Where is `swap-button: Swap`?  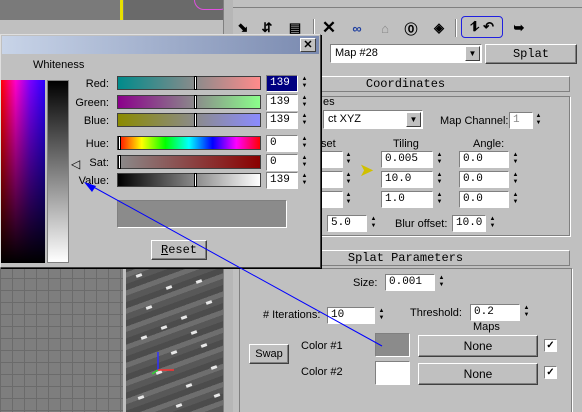
swap-button: Swap is located at coordinates (269, 354).